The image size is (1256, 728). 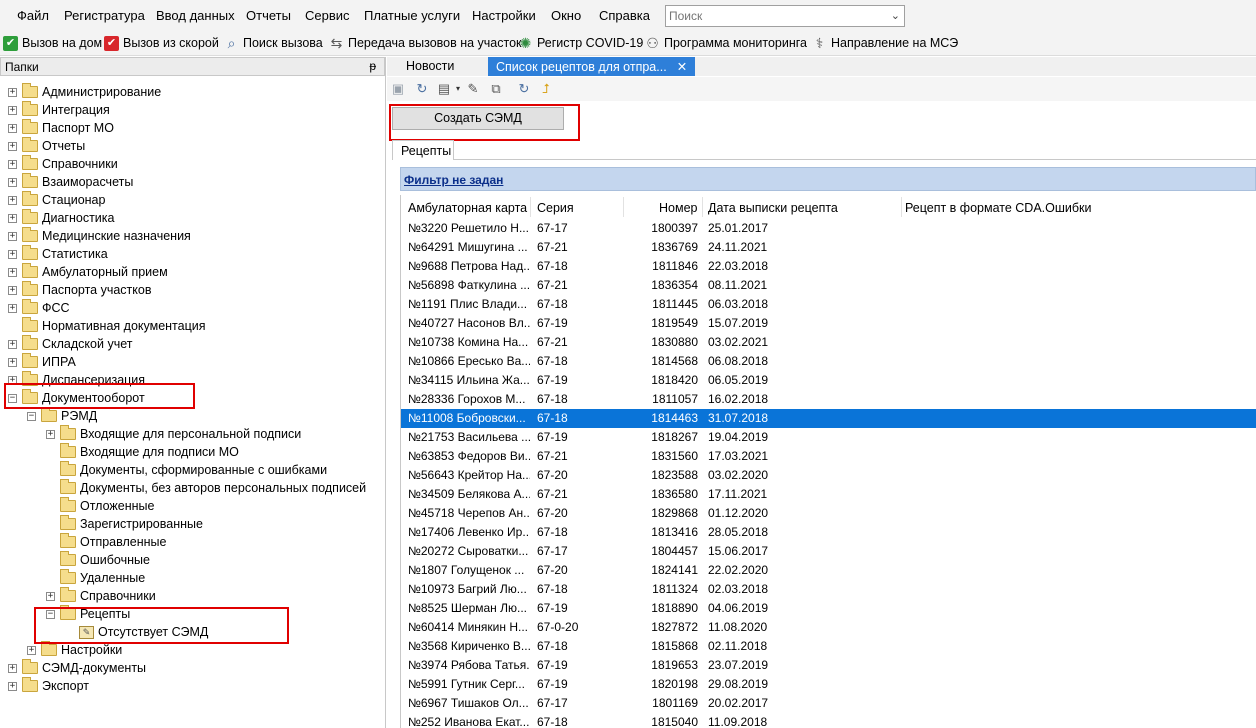 What do you see at coordinates (422, 89) in the screenshot?
I see `refresh-icon: ↻` at bounding box center [422, 89].